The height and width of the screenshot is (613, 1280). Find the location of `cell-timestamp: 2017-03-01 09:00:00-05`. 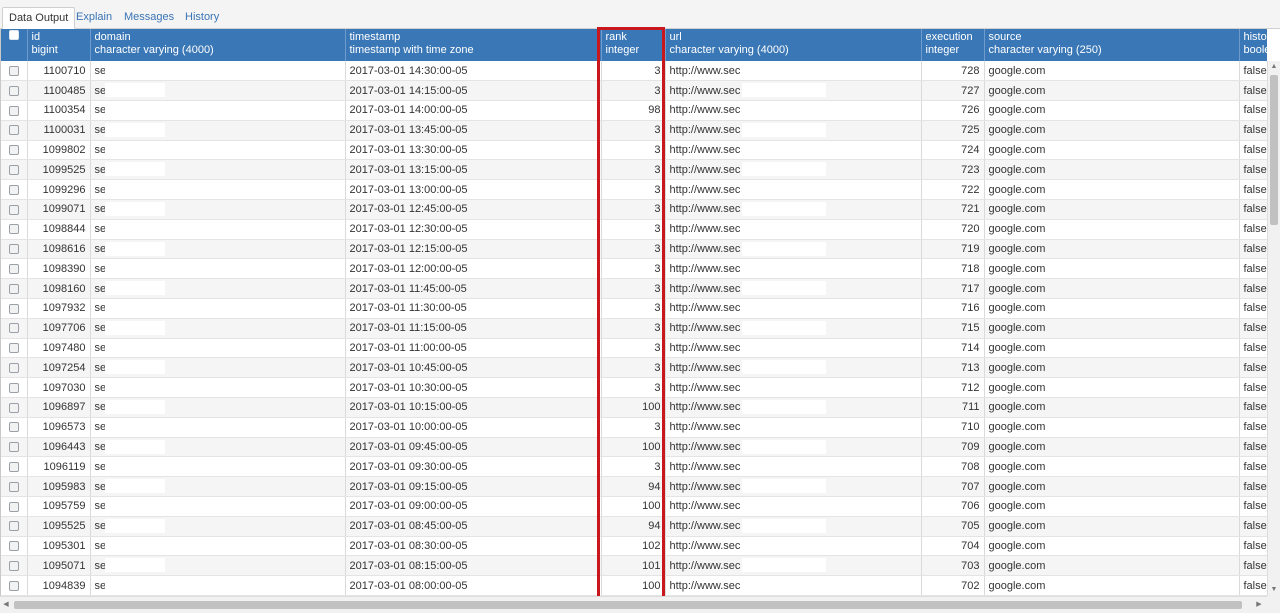

cell-timestamp: 2017-03-01 09:00:00-05 is located at coordinates (473, 506).